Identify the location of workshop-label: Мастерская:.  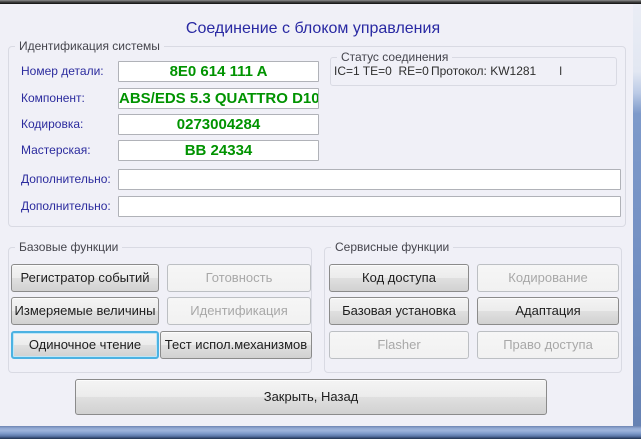
(56, 150).